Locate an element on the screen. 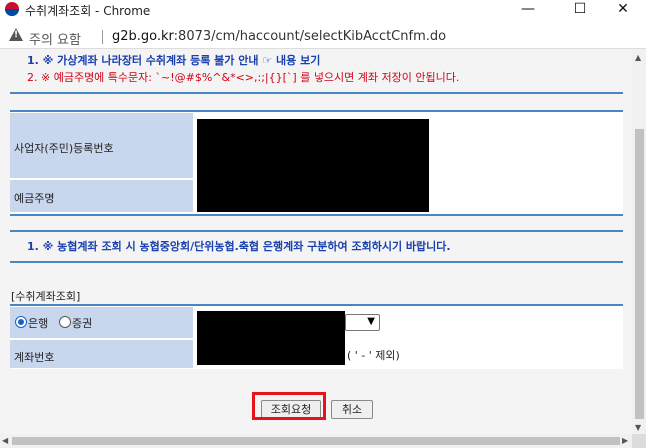  scroll-down-icon: ▼ is located at coordinates (638, 427).